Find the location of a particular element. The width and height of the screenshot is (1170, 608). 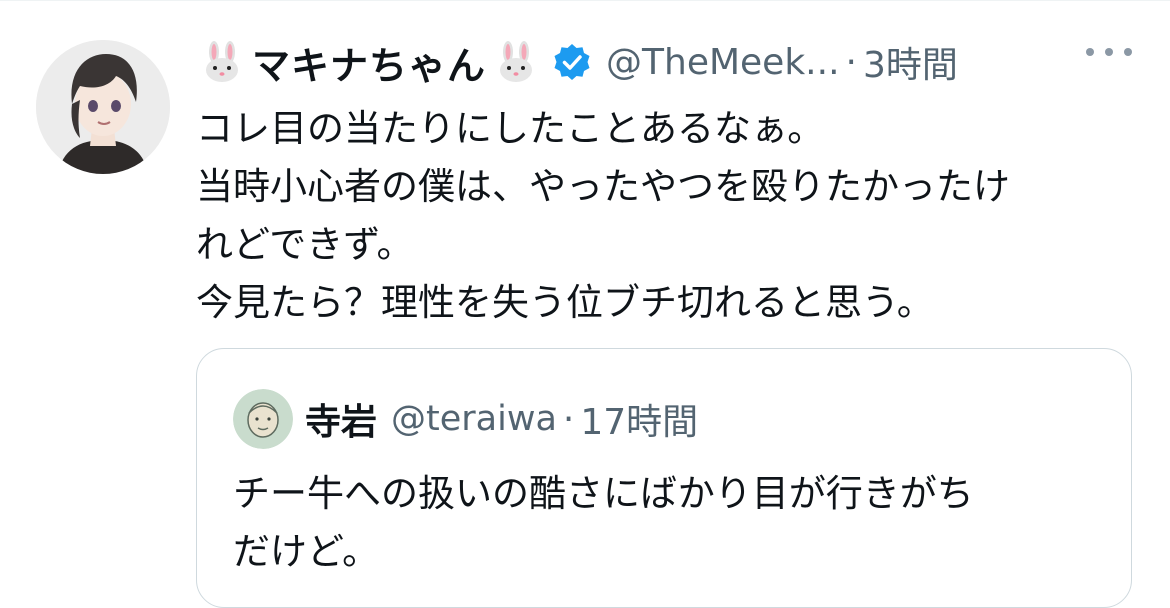

top-divider is located at coordinates (585, 0).